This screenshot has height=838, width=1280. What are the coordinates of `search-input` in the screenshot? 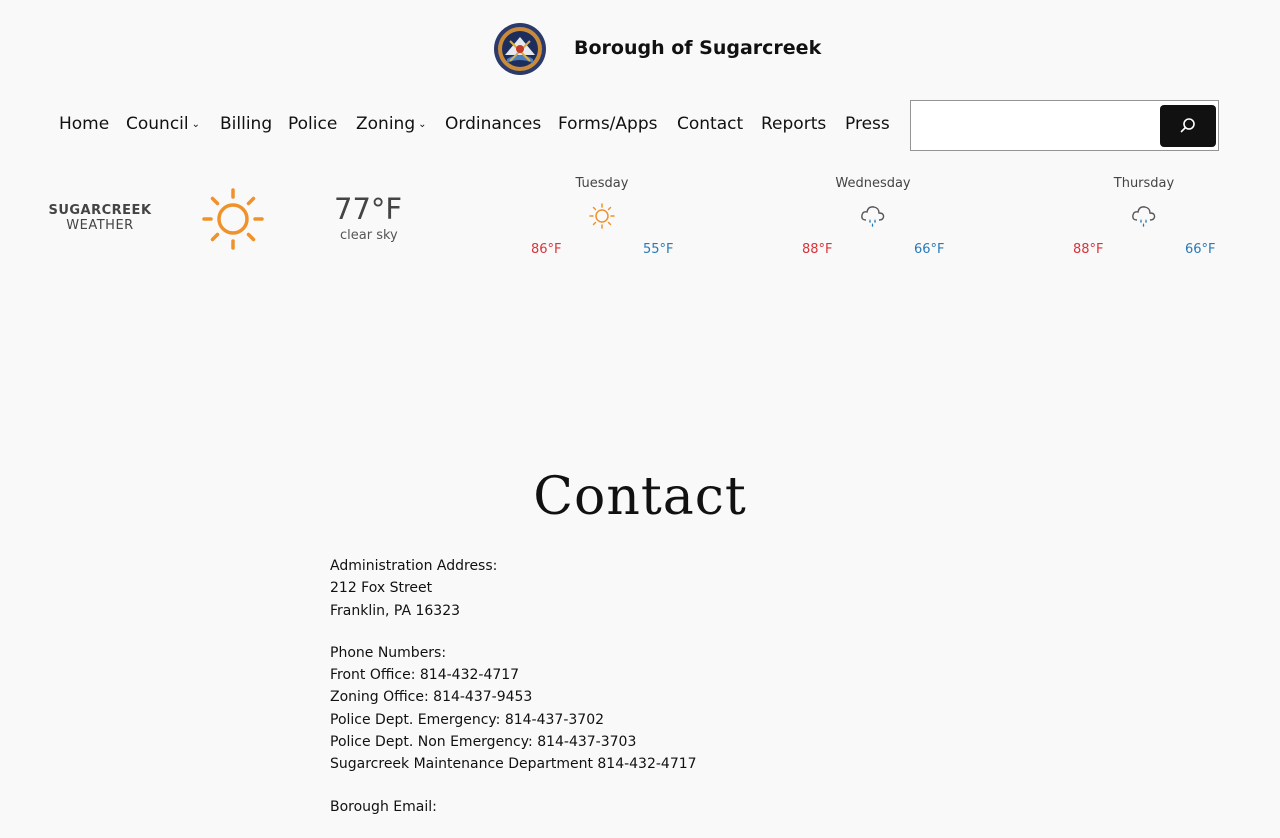 It's located at (1034, 125).